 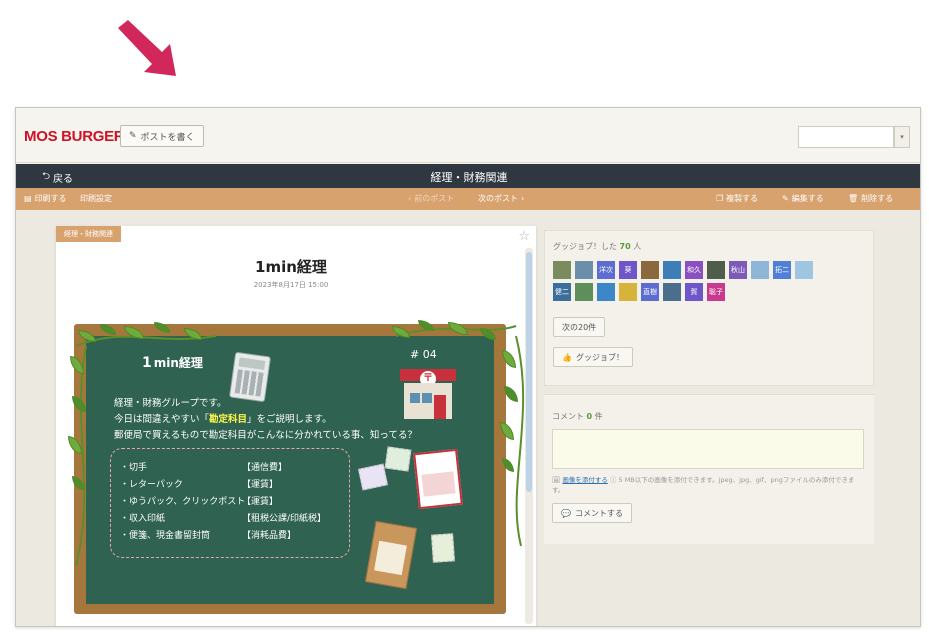 What do you see at coordinates (598, 513) in the screenshot?
I see `submit-comment-label: コメントする` at bounding box center [598, 513].